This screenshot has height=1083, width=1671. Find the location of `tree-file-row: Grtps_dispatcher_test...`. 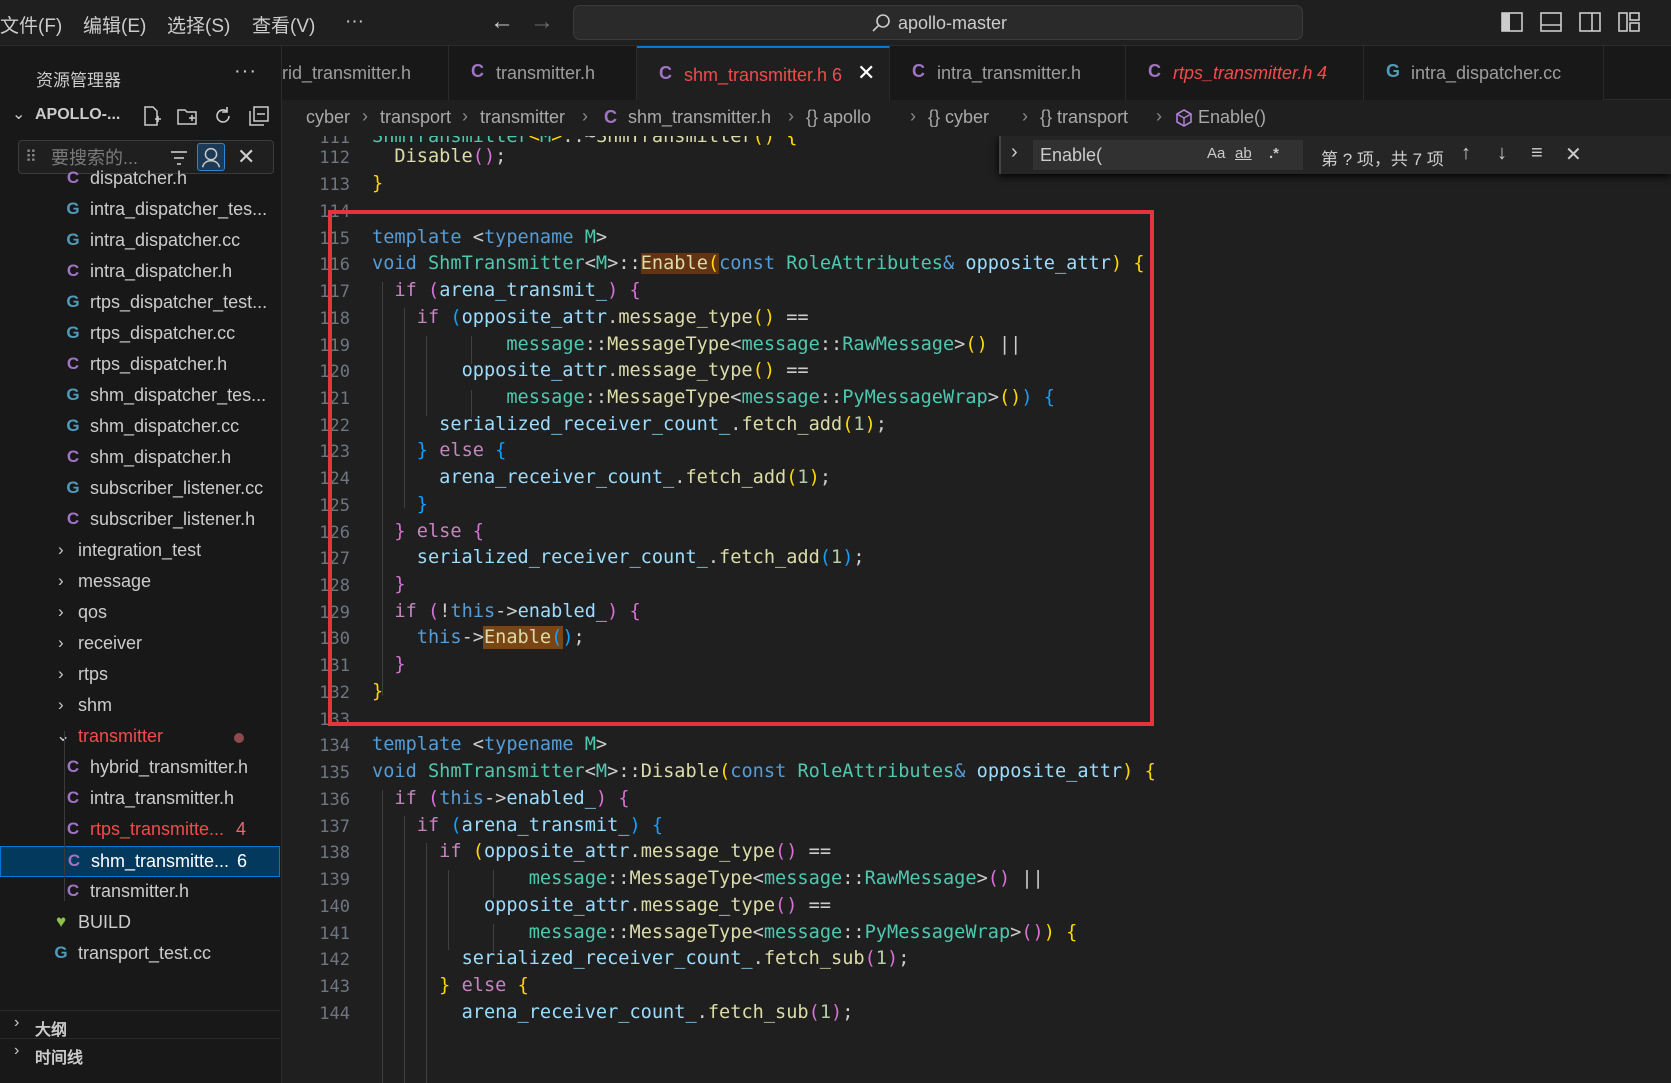

tree-file-row: Grtps_dispatcher_test... is located at coordinates (140, 303).